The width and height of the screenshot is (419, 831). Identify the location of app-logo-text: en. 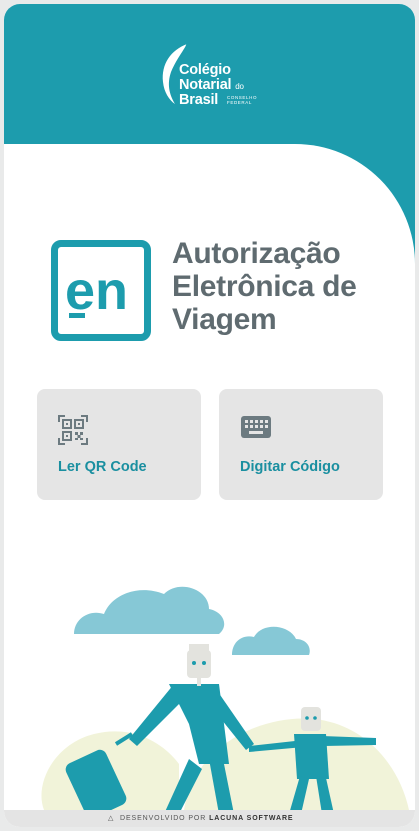
(96, 291).